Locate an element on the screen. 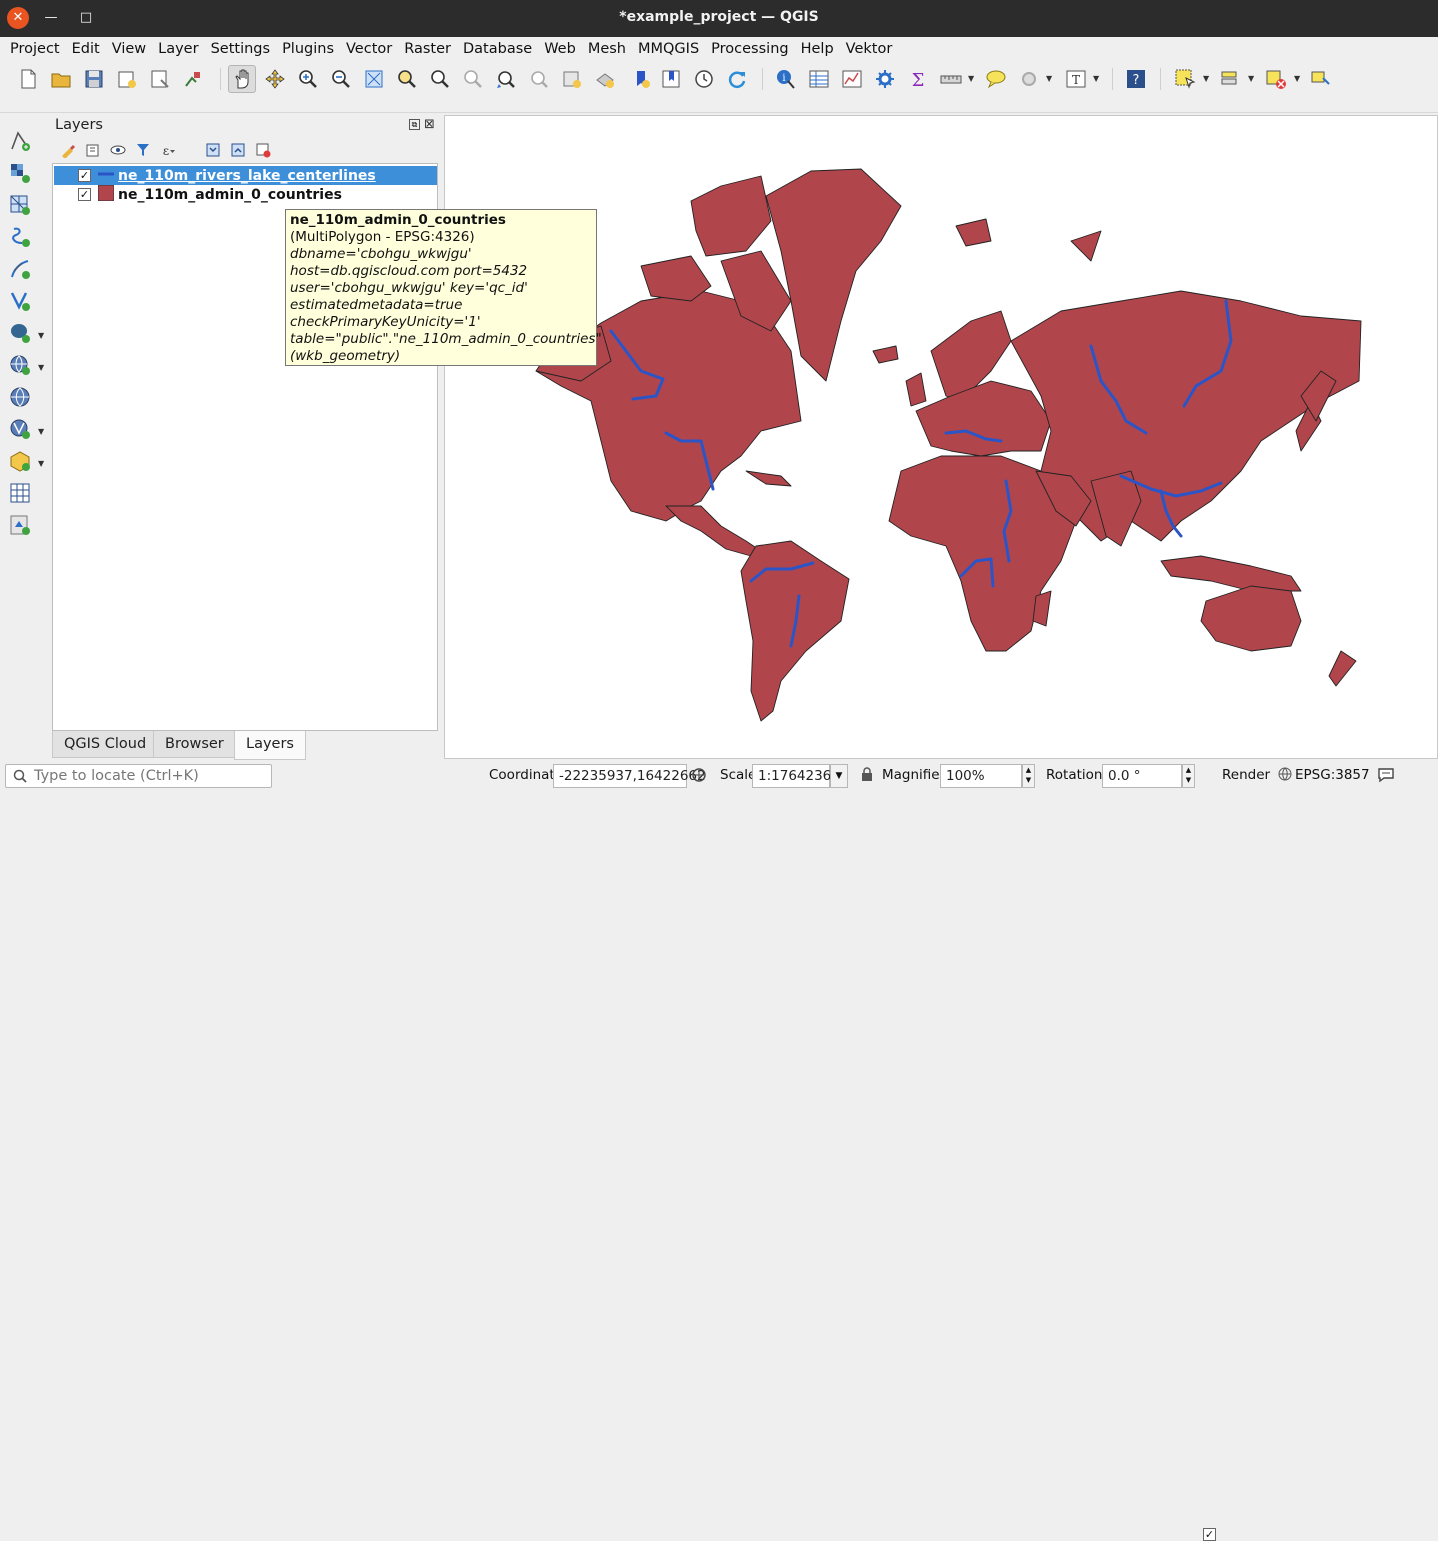 The height and width of the screenshot is (1541, 1438). annotation-tools-icon is located at coordinates (1029, 79).